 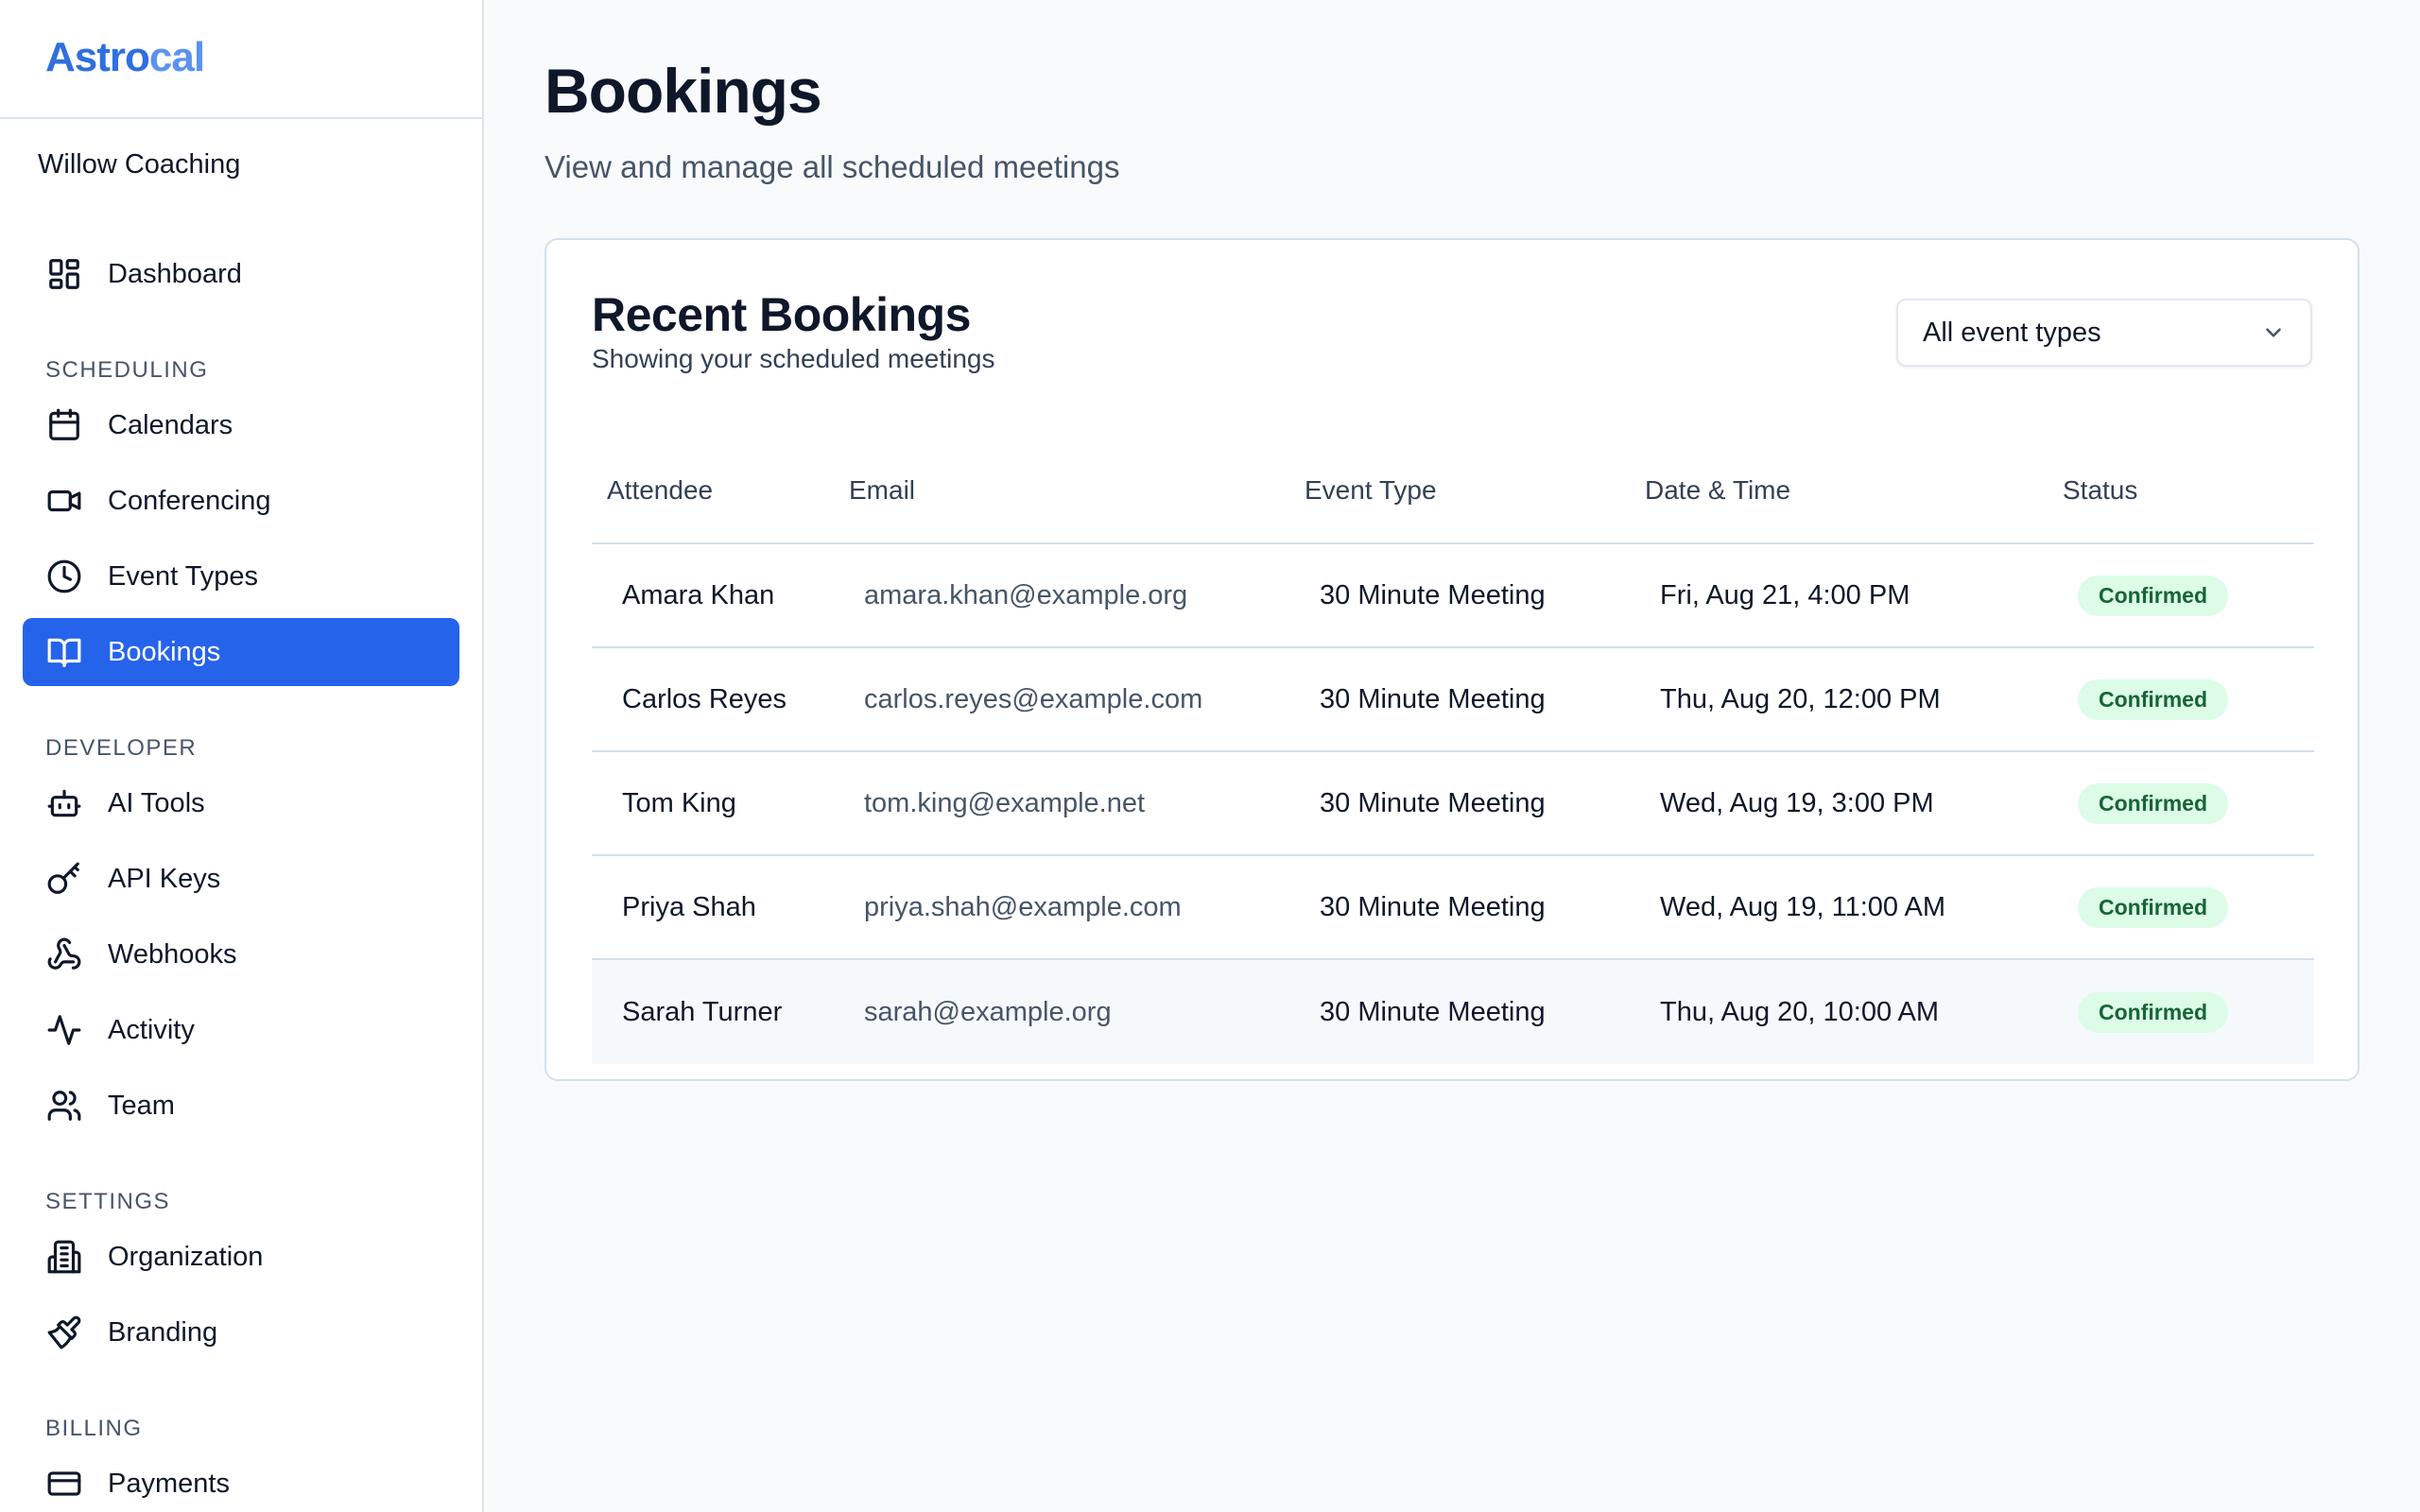 What do you see at coordinates (175, 273) in the screenshot?
I see `sidebar-item-label: Dashboard` at bounding box center [175, 273].